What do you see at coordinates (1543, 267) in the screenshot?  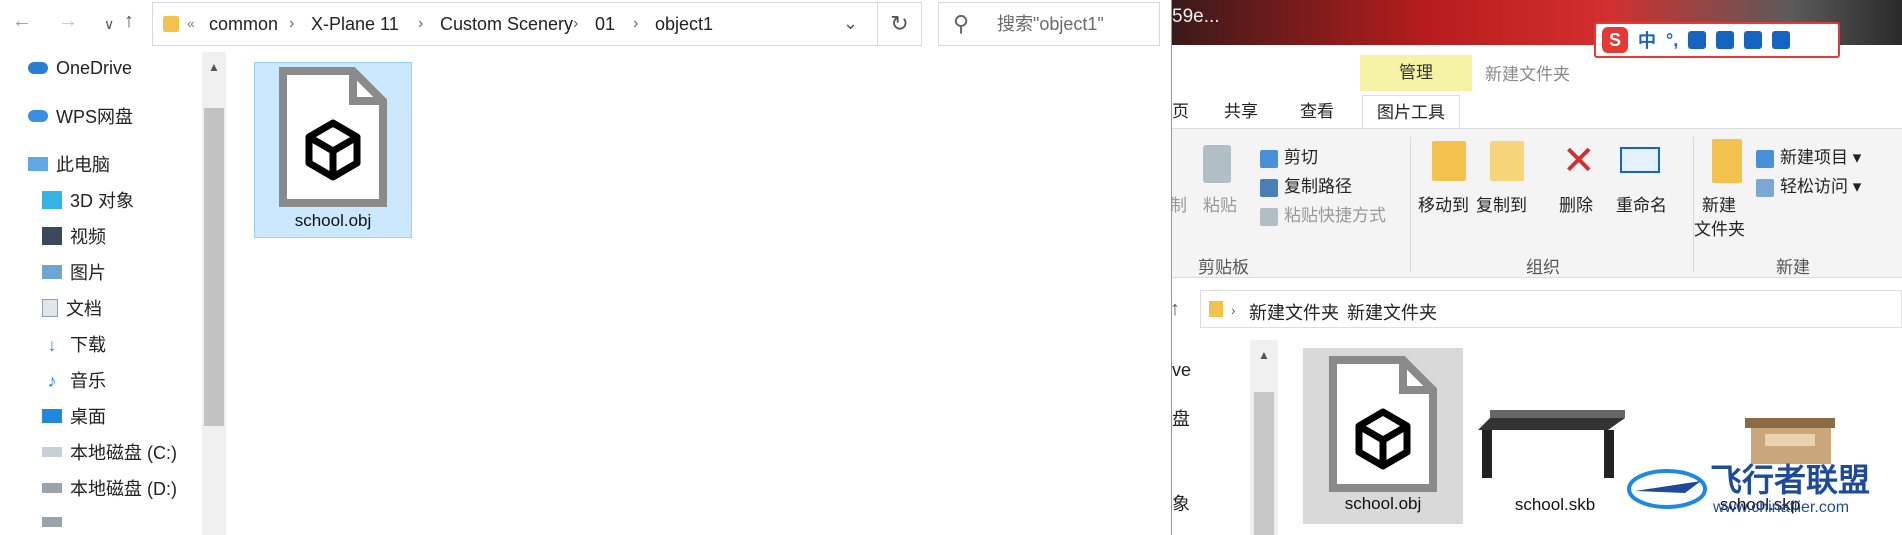 I see `group-label-organize: 组织` at bounding box center [1543, 267].